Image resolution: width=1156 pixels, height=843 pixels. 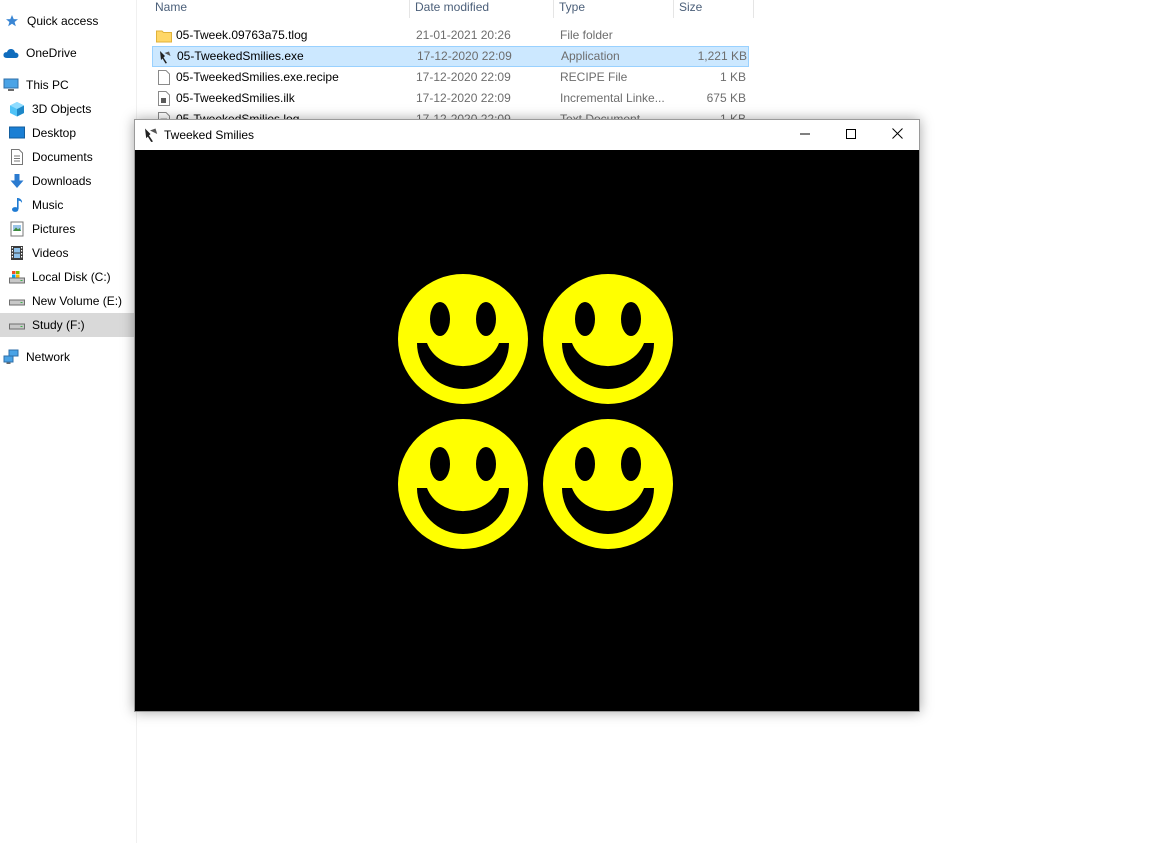 What do you see at coordinates (242, 35) in the screenshot?
I see `file-name: 05-Tweek.09763a75.tlog` at bounding box center [242, 35].